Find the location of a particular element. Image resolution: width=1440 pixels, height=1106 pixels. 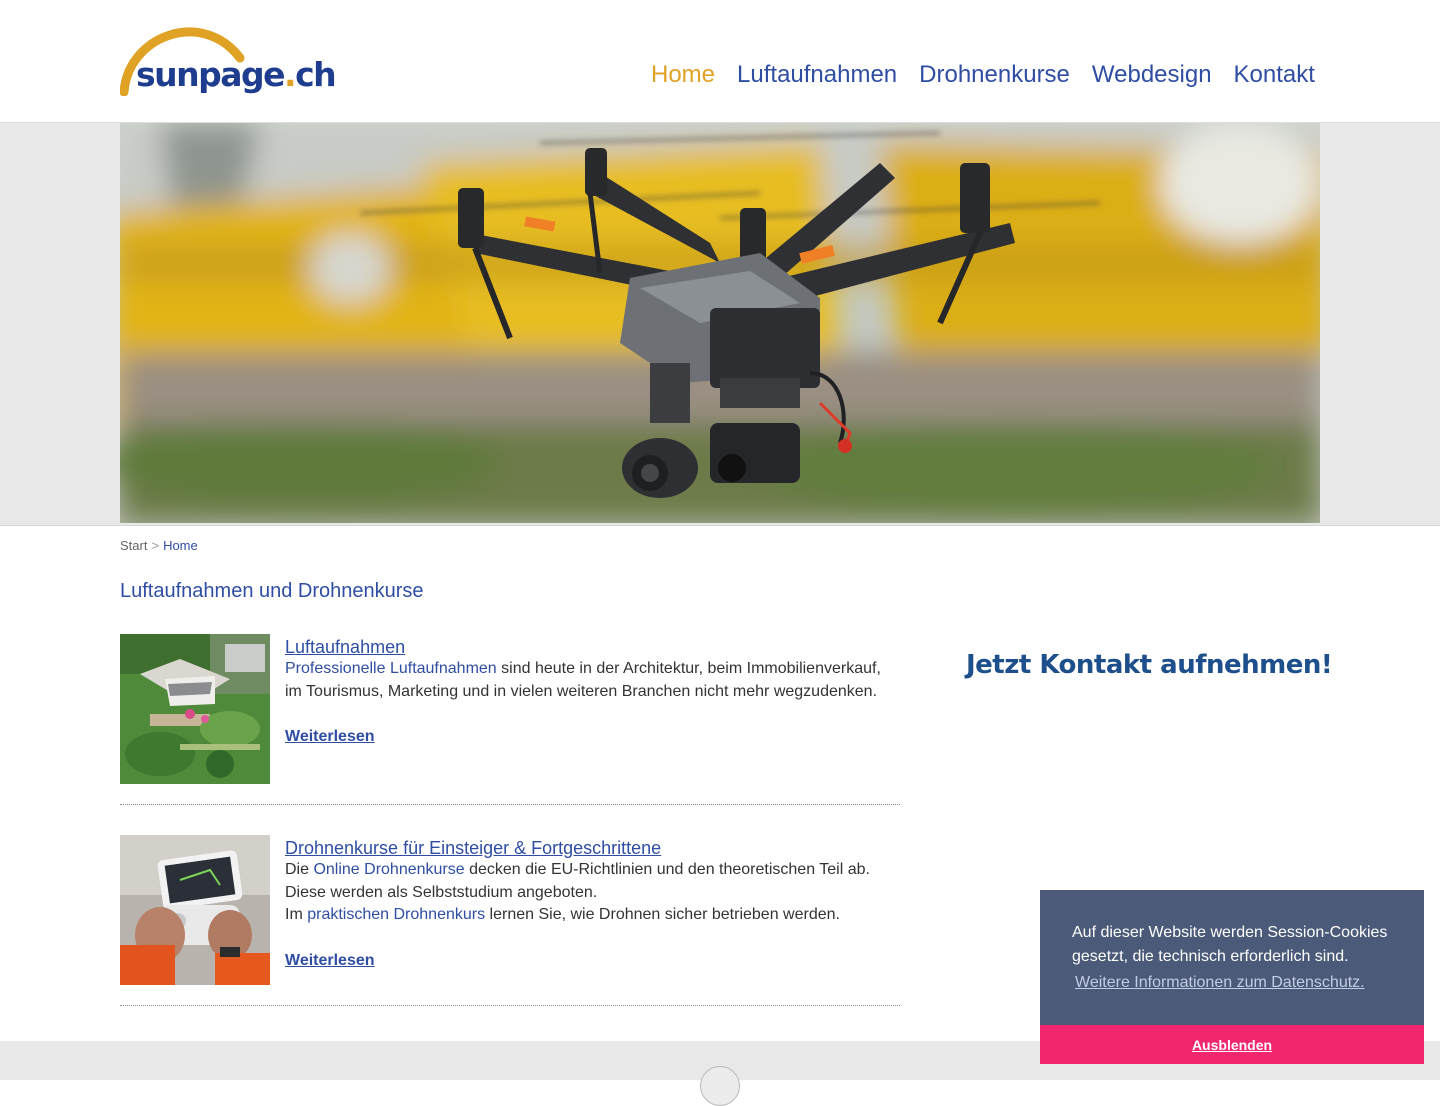

nav-drohnenkurse: Drohnenkurse is located at coordinates (994, 75).